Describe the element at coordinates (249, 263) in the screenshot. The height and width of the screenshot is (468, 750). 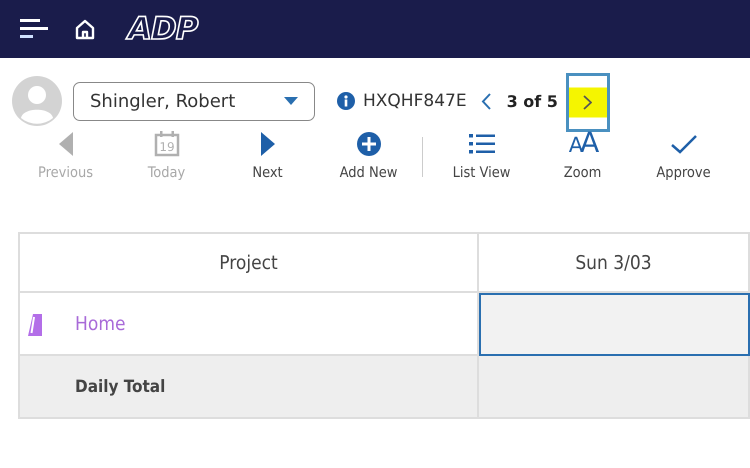
I see `column-header: Project` at that location.